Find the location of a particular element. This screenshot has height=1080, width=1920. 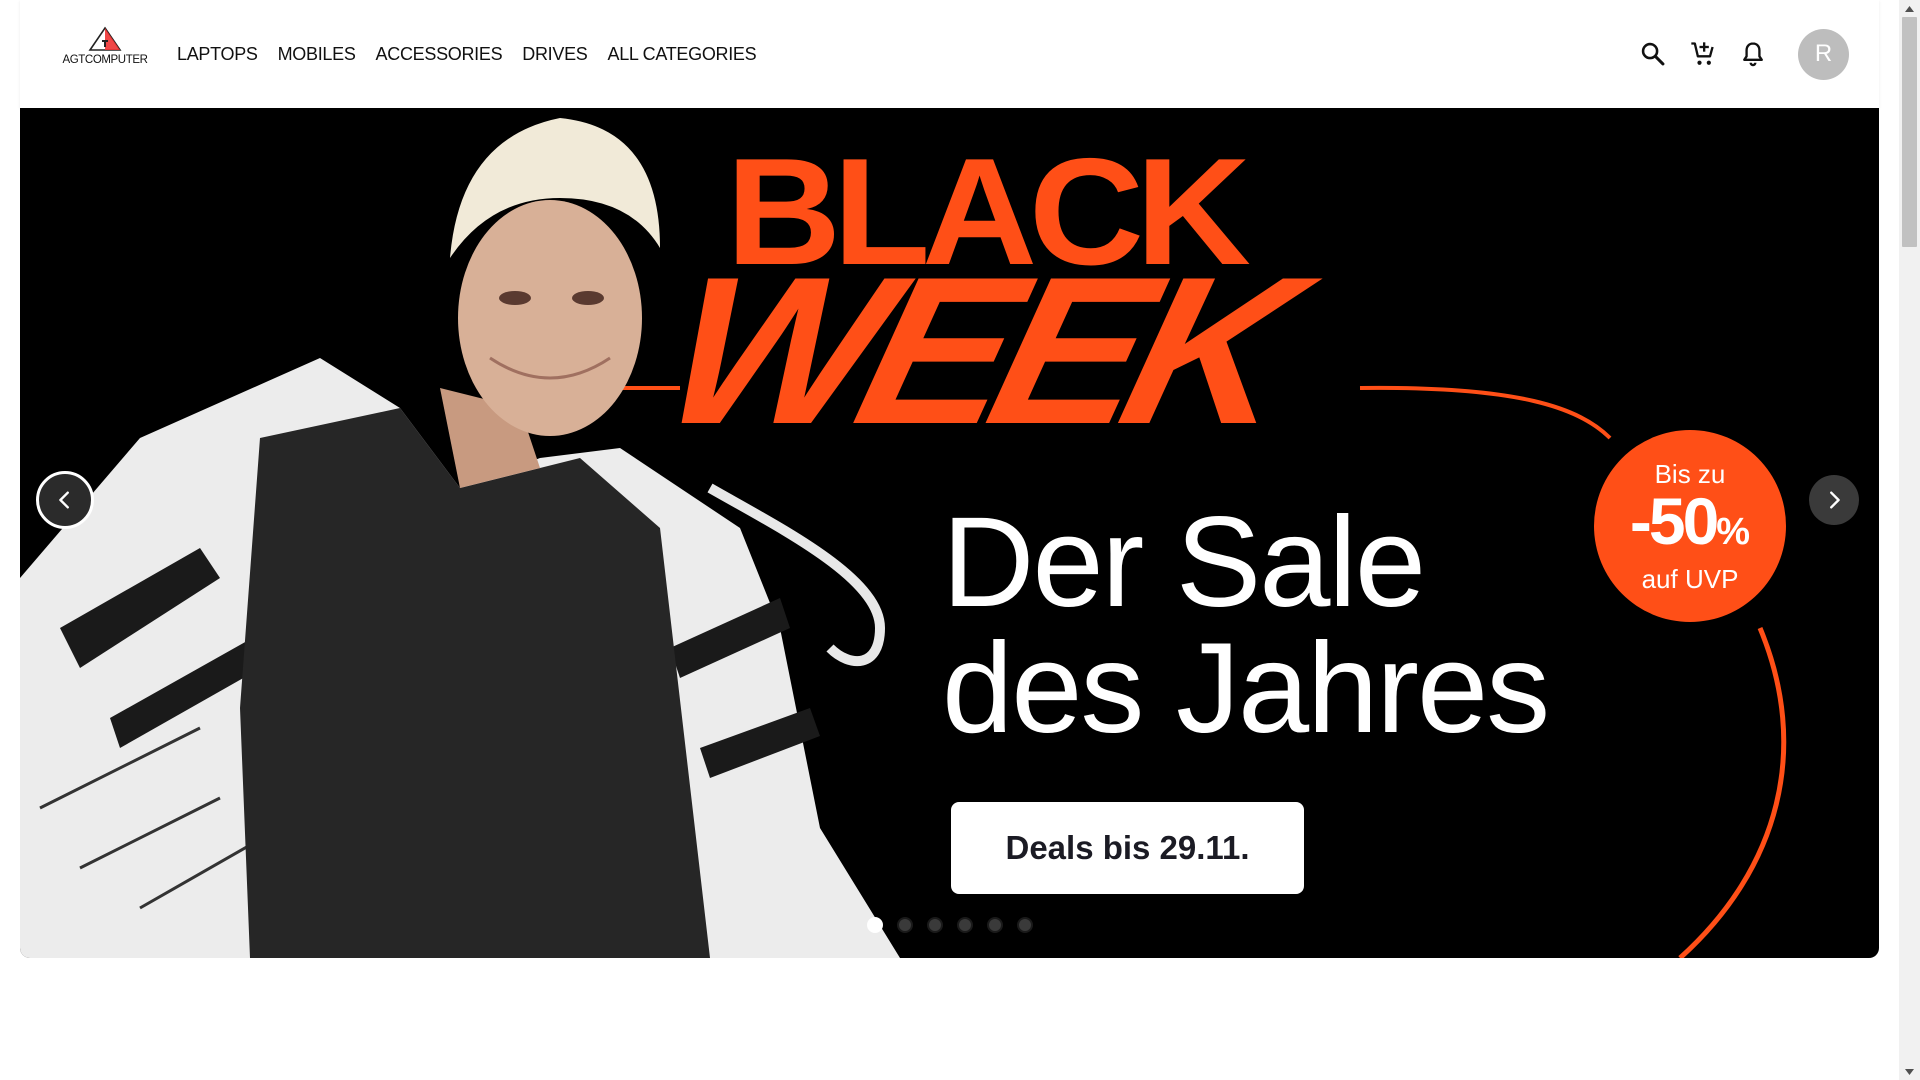

cart-button is located at coordinates (1703, 54).